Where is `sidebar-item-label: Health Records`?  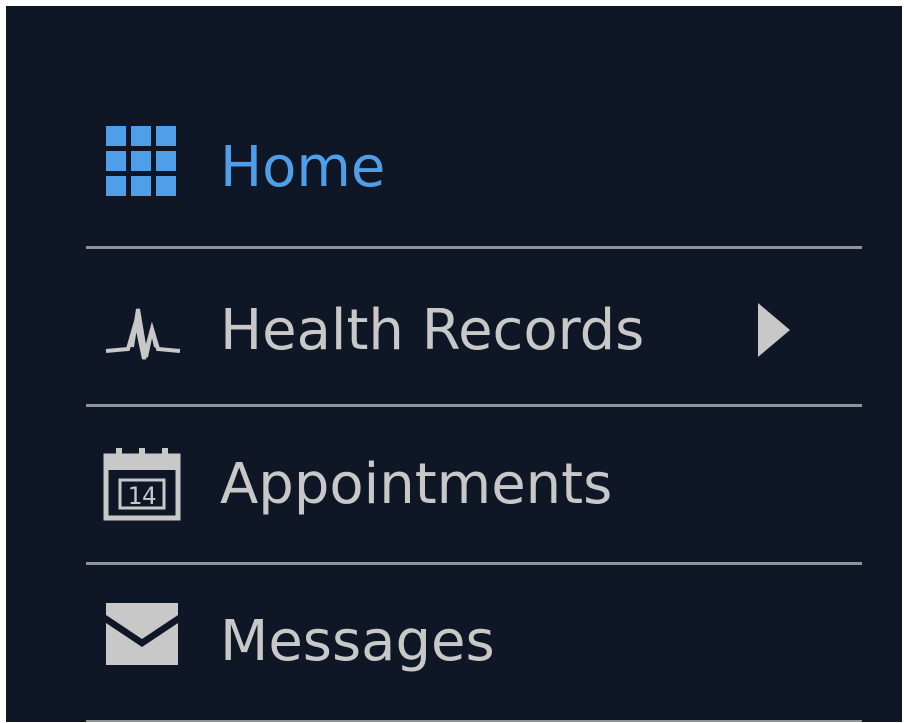 sidebar-item-label: Health Records is located at coordinates (432, 330).